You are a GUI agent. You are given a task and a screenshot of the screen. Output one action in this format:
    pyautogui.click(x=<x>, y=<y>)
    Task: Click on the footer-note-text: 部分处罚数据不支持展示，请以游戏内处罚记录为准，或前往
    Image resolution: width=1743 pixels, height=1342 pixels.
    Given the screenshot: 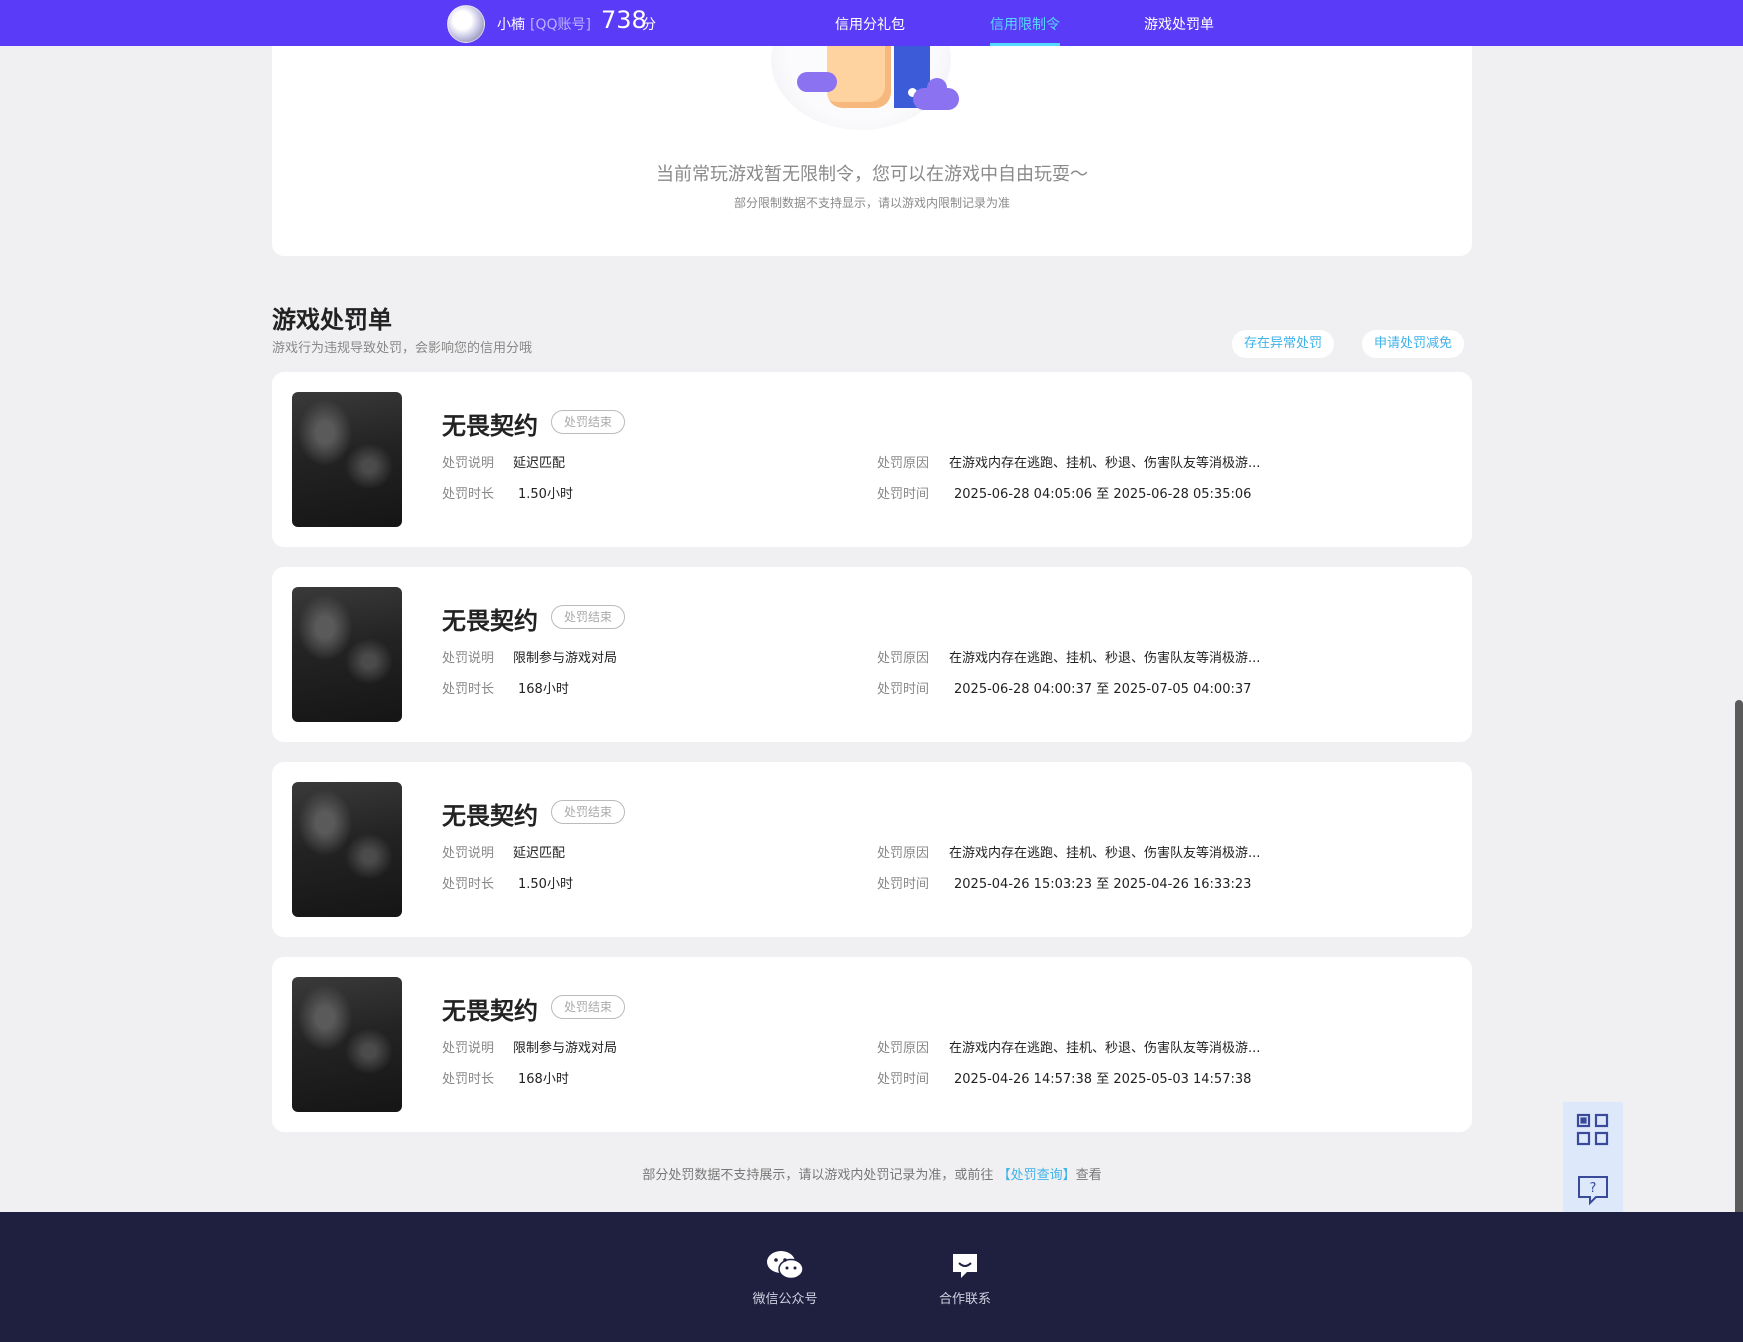 What is the action you would take?
    pyautogui.click(x=818, y=1175)
    